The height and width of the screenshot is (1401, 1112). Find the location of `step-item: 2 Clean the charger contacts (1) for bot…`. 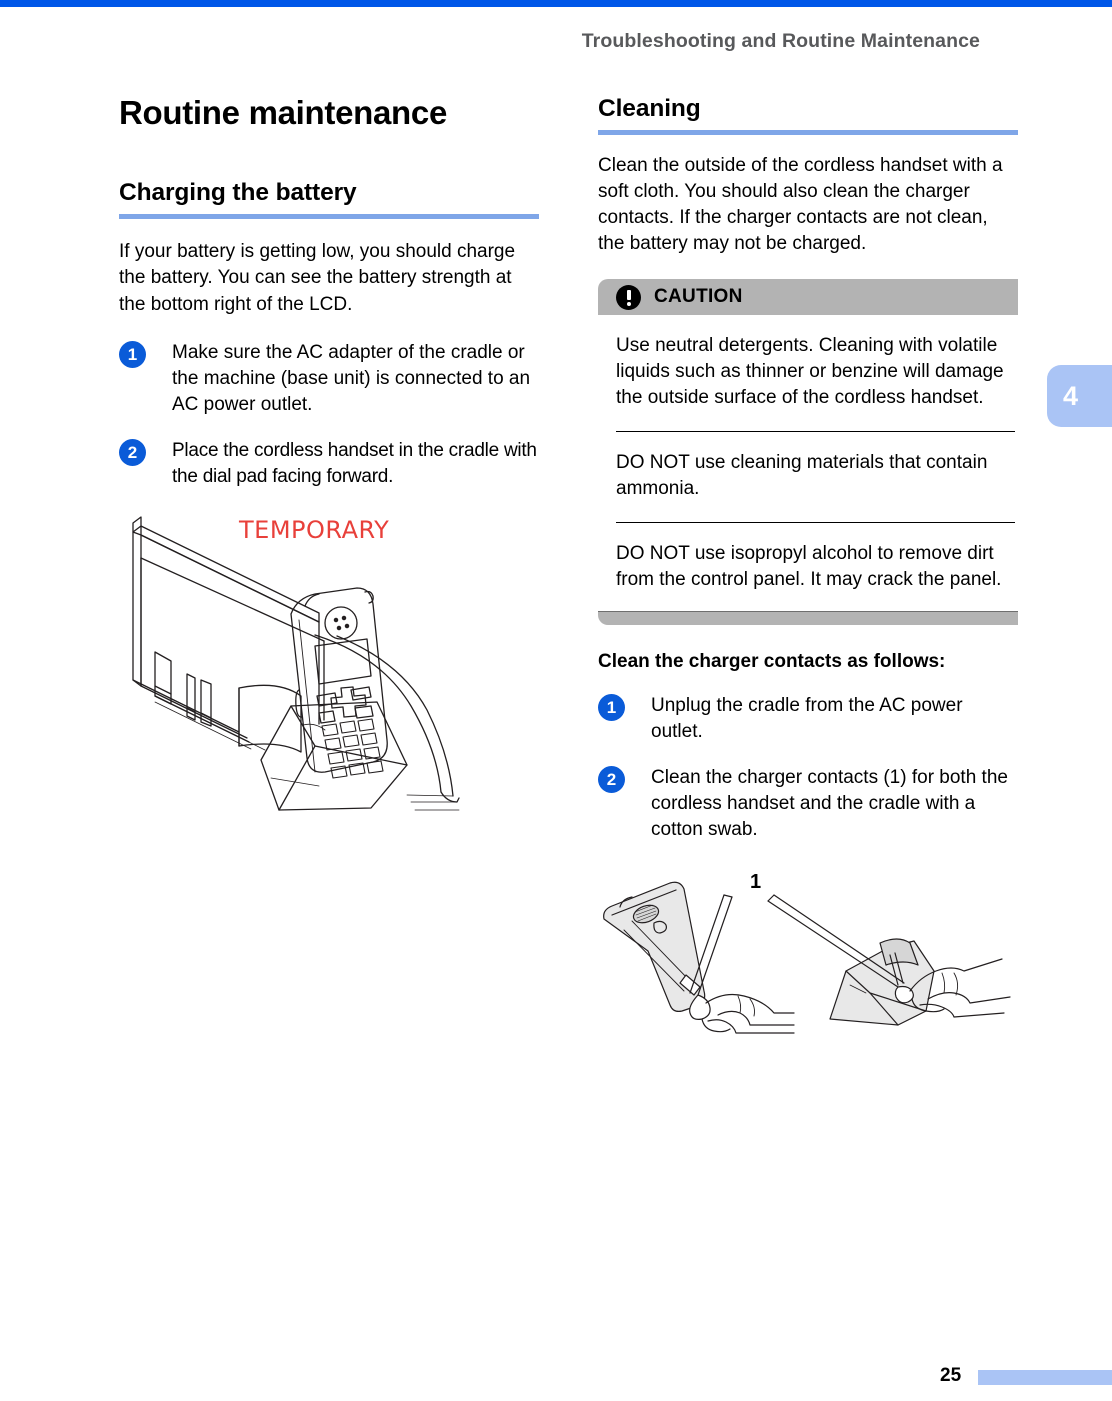

step-item: 2 Clean the charger contacts (1) for bot… is located at coordinates (808, 804).